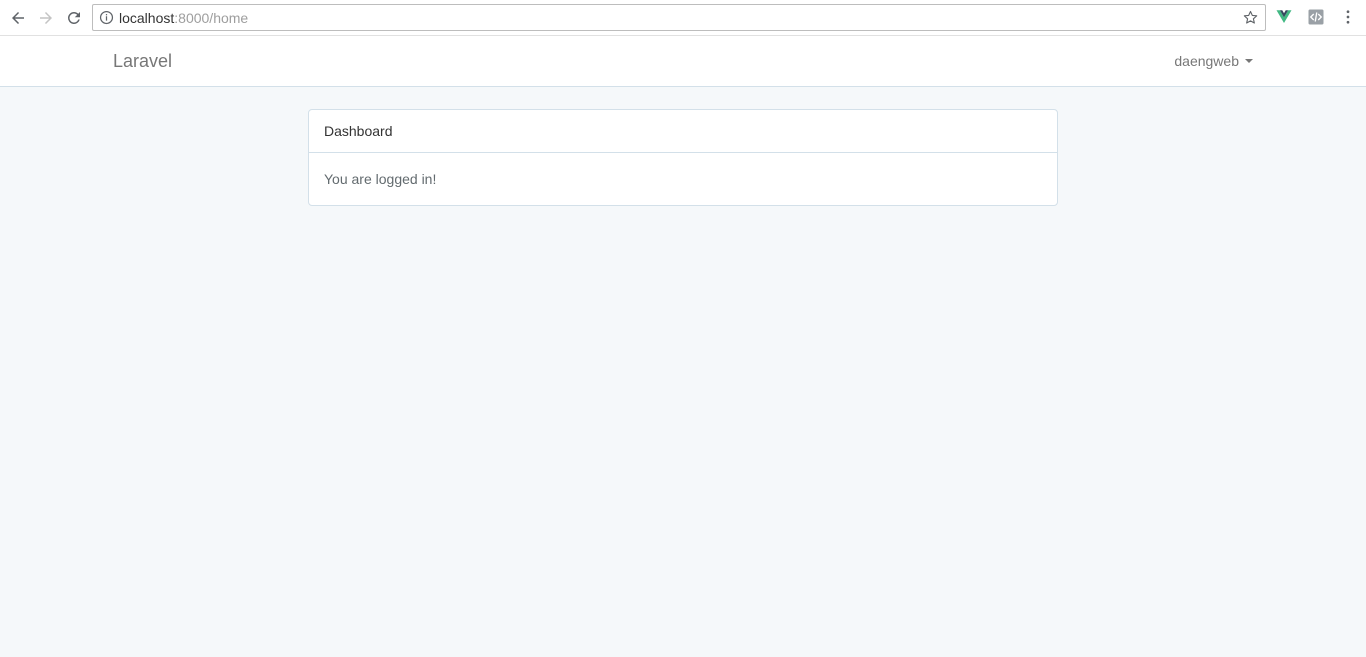 Image resolution: width=1366 pixels, height=657 pixels. I want to click on forward-icon, so click(46, 18).